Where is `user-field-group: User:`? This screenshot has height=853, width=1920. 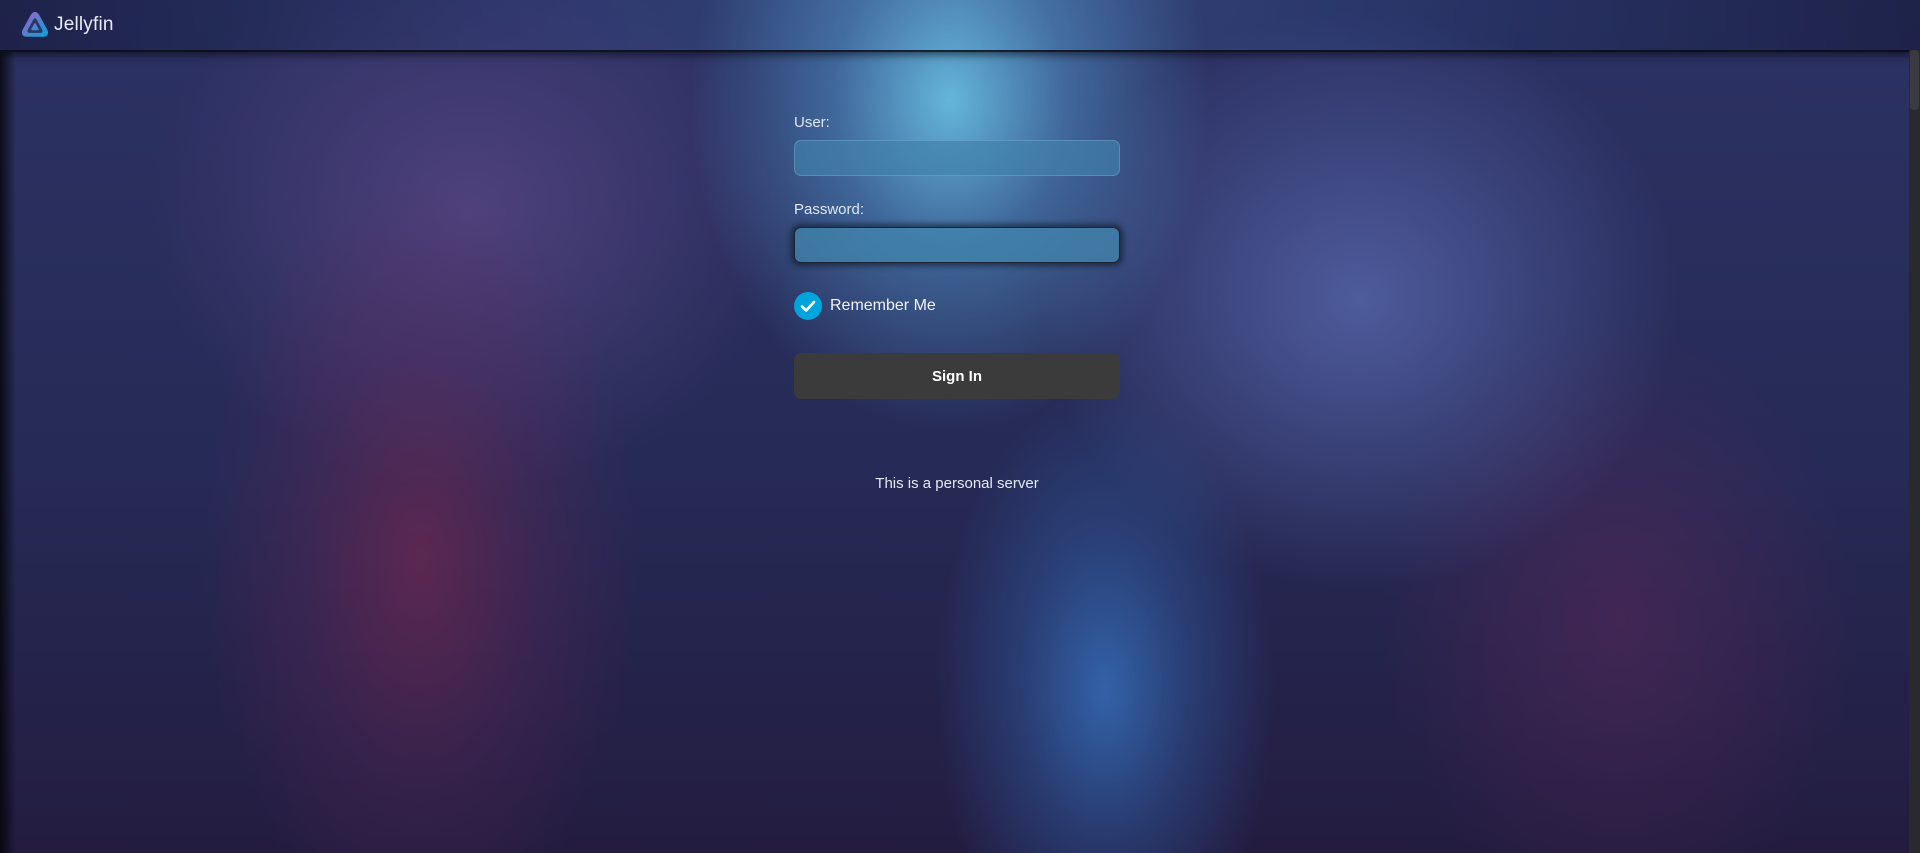 user-field-group: User: is located at coordinates (957, 145).